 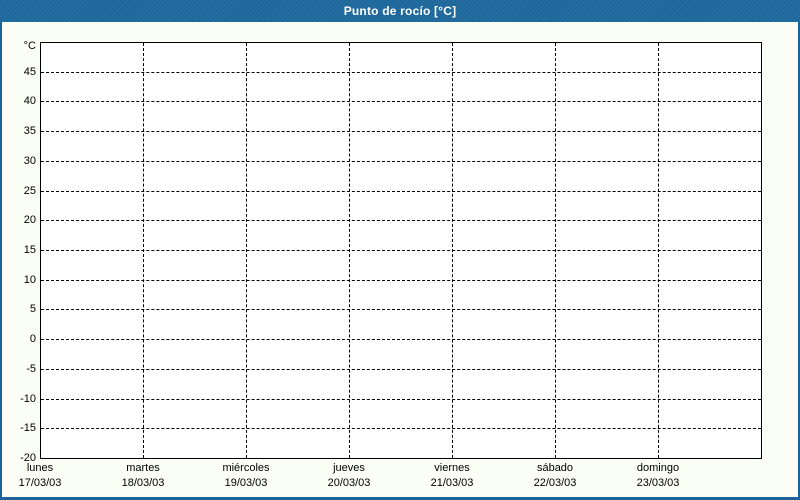 I want to click on x-tick-label: jueves 20/03/03, so click(x=349, y=476).